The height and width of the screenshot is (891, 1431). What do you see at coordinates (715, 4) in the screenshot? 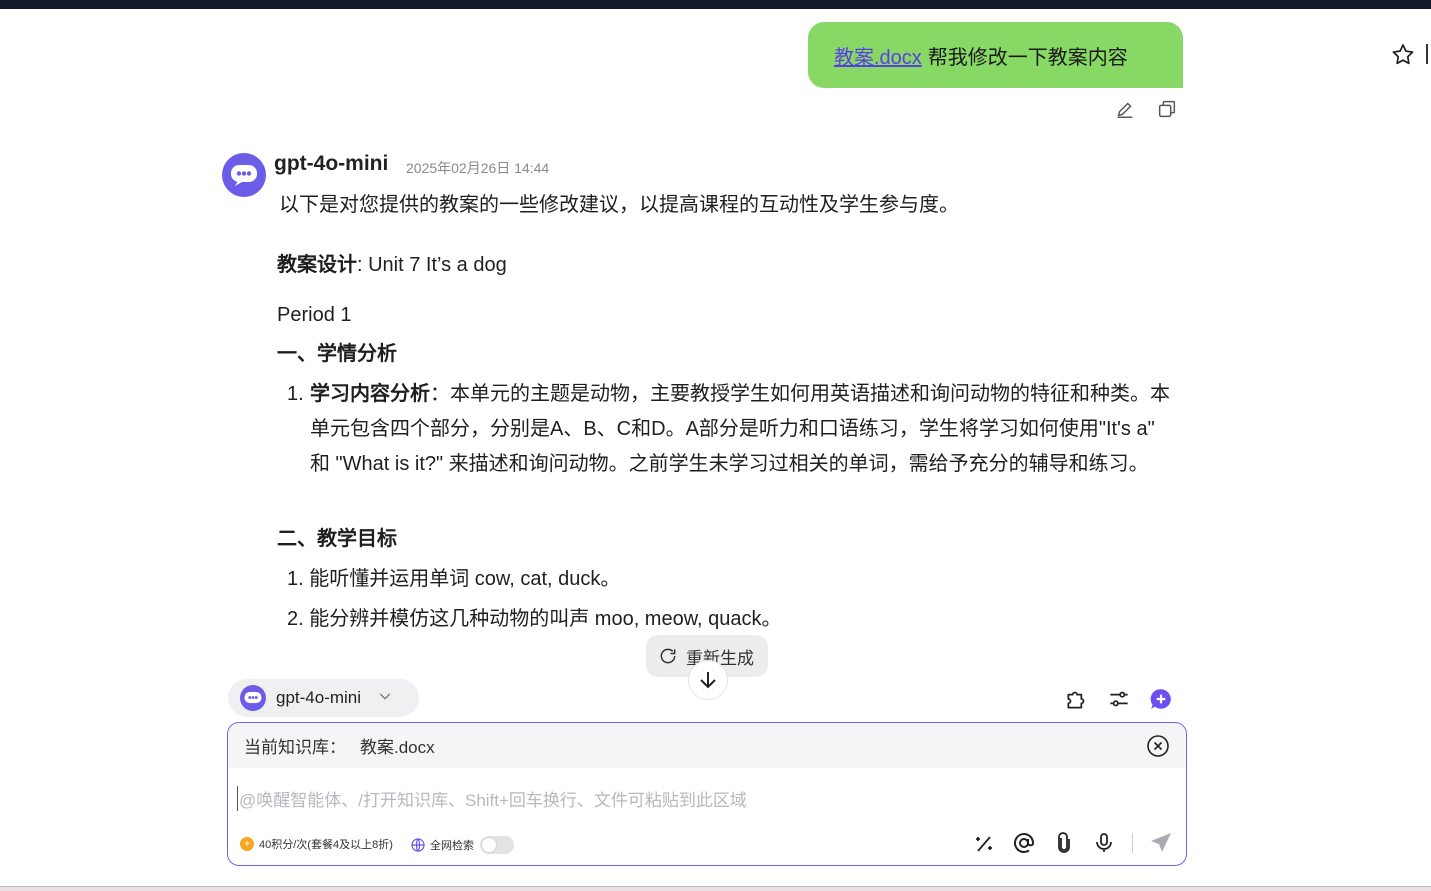
I see `window-top-bar` at bounding box center [715, 4].